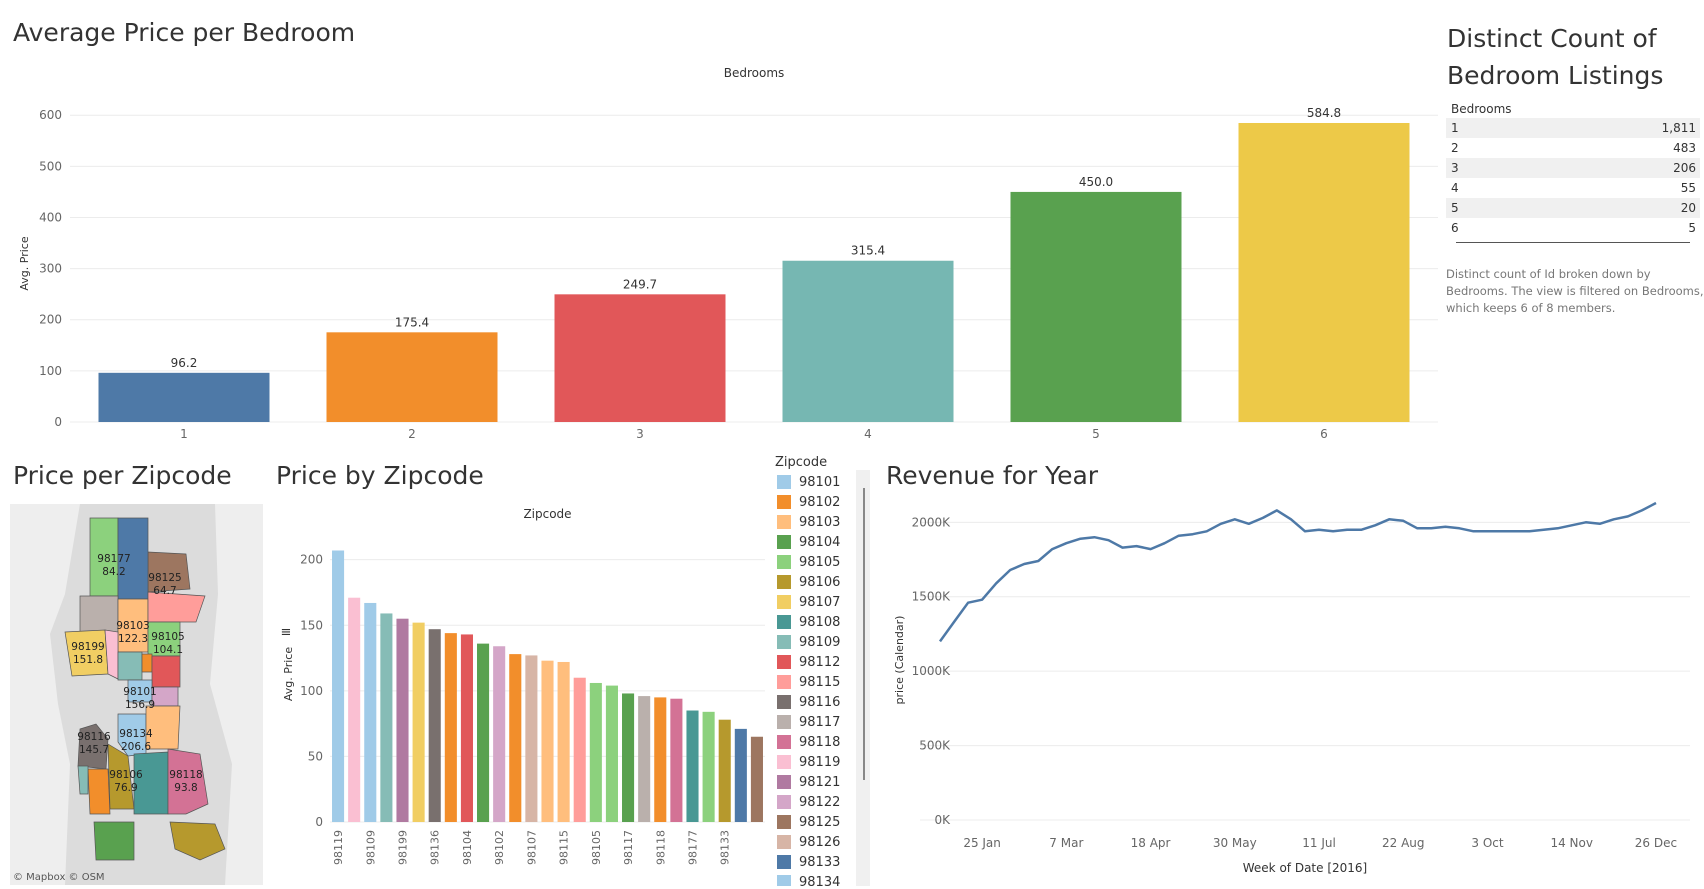 This screenshot has width=1704, height=889. What do you see at coordinates (899, 660) in the screenshot?
I see `y-axis-title: price (Calendar)` at bounding box center [899, 660].